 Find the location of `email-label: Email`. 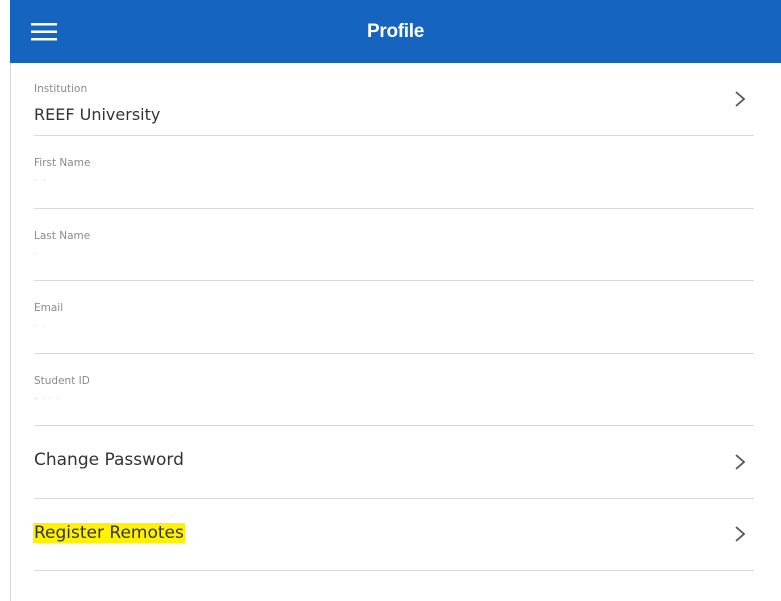

email-label: Email is located at coordinates (49, 308).